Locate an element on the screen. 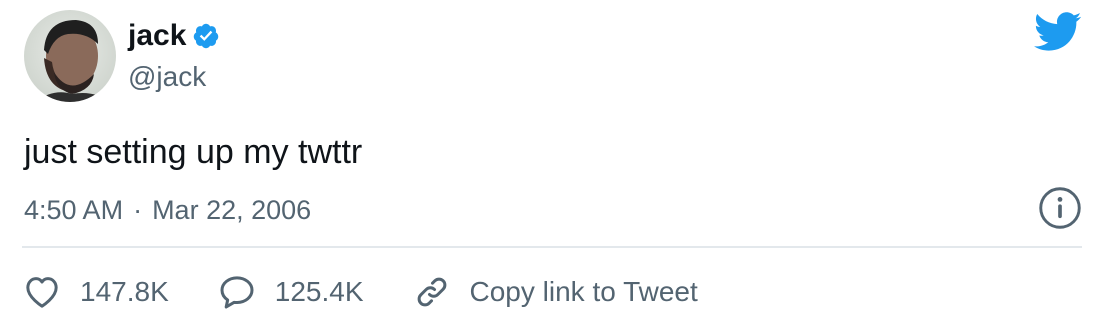  author-name-row: jack is located at coordinates (174, 36).